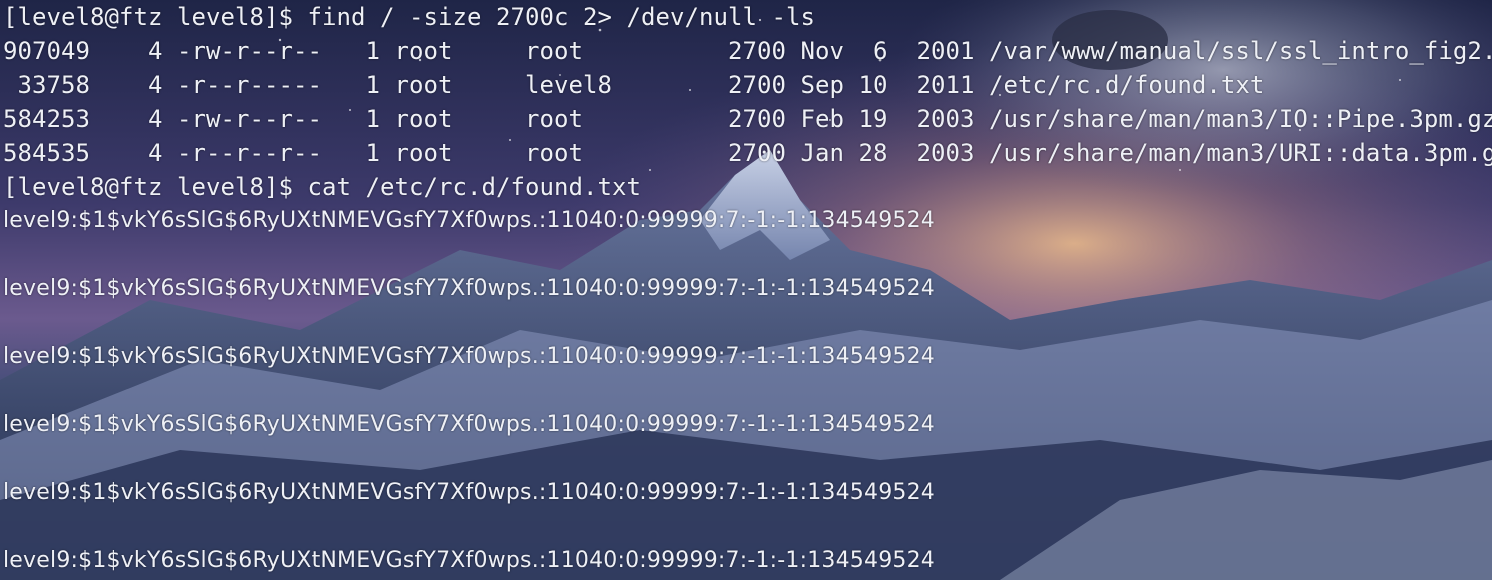  What do you see at coordinates (561, 17) in the screenshot?
I see `command-text: find / -size 2700c 2> /dev/null -ls` at bounding box center [561, 17].